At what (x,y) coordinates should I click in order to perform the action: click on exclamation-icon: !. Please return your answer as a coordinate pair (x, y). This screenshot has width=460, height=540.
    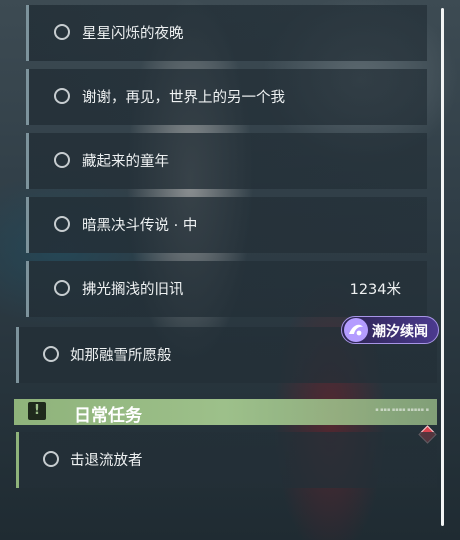
    Looking at the image, I should click on (37, 411).